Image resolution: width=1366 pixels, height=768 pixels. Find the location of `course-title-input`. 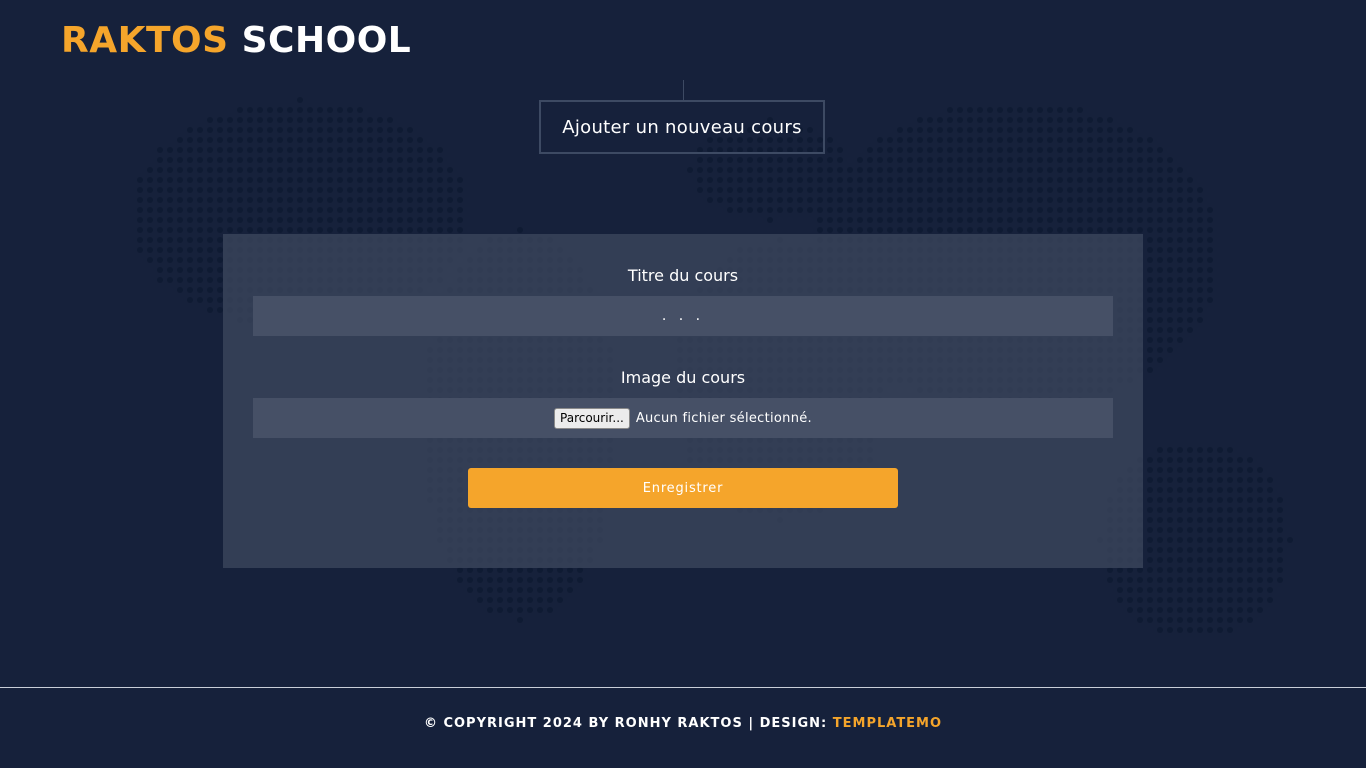

course-title-input is located at coordinates (683, 316).